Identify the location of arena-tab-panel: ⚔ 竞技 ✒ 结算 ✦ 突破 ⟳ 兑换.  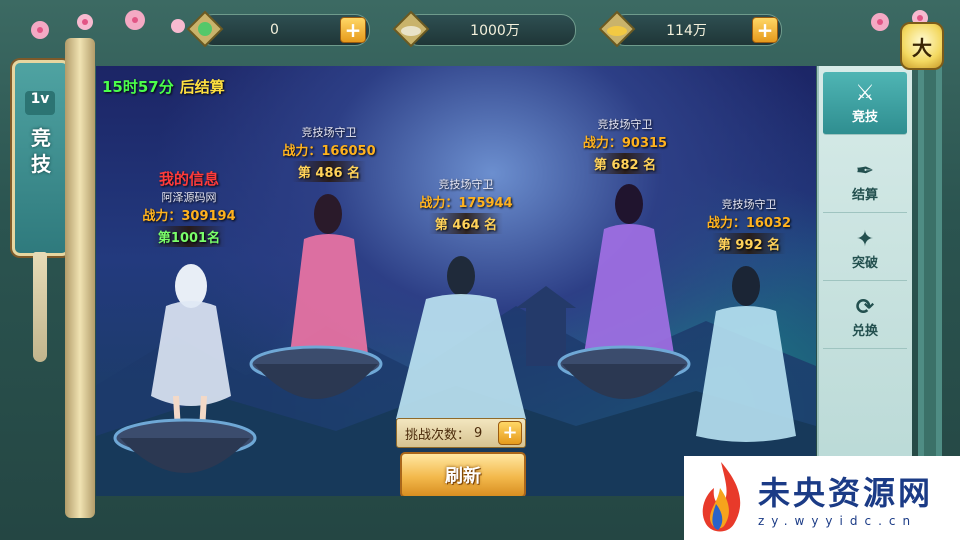
(864, 281).